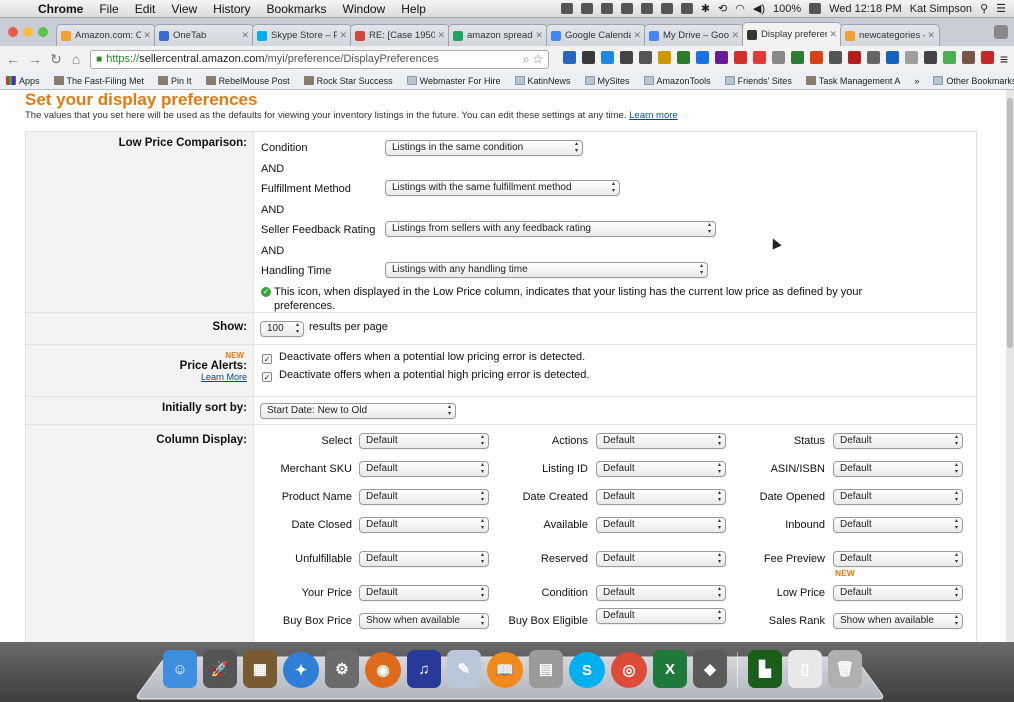 The height and width of the screenshot is (702, 1014). I want to click on notification-icon, so click(566, 8).